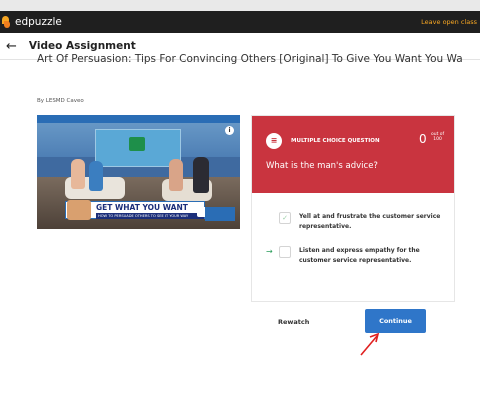  What do you see at coordinates (229, 130) in the screenshot?
I see `info-icon: i` at bounding box center [229, 130].